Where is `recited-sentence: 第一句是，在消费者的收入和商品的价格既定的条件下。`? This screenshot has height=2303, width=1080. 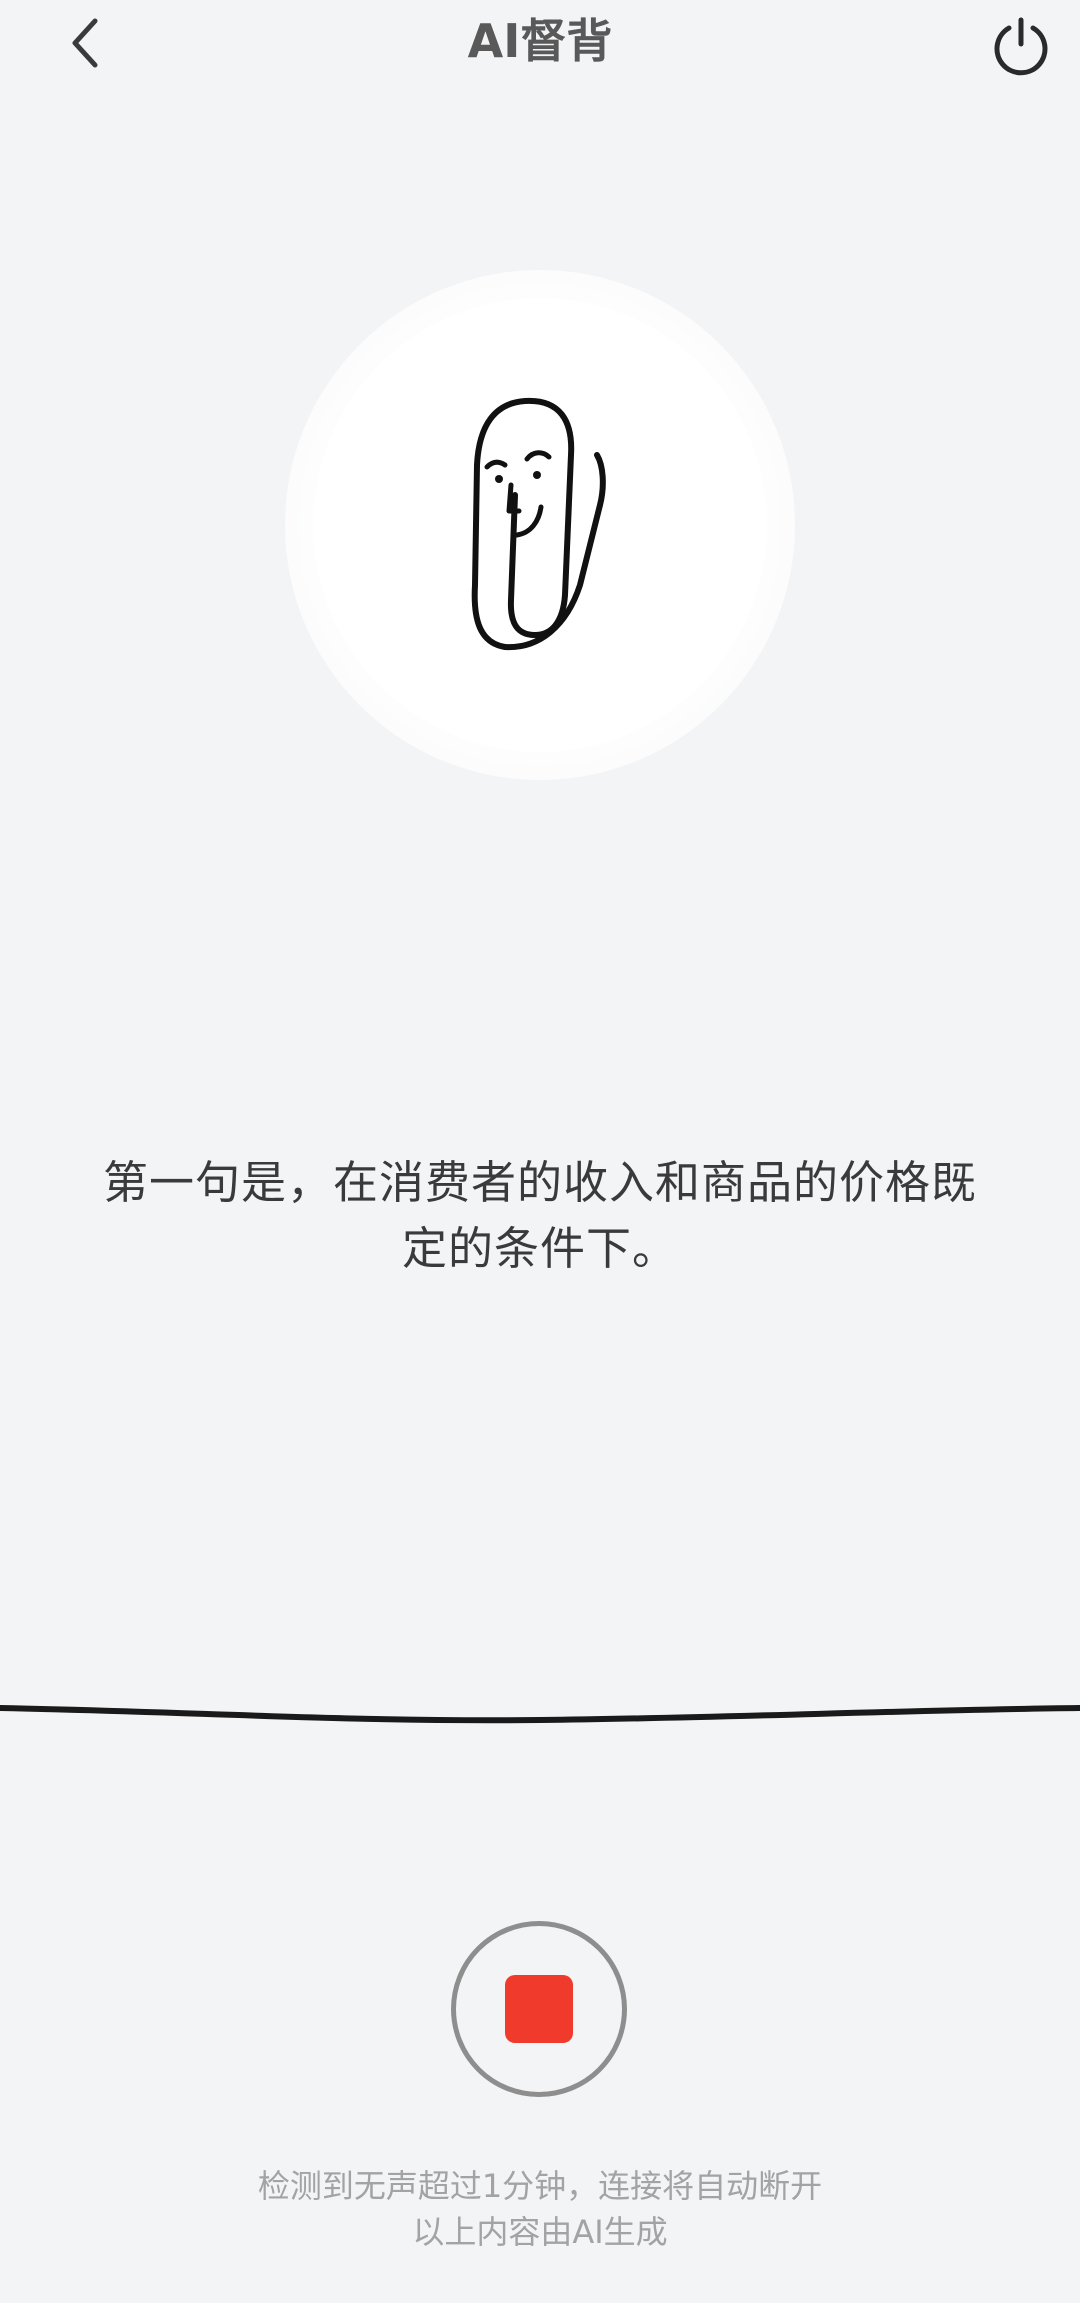
recited-sentence: 第一句是，在消费者的收入和商品的价格既定的条件下。 is located at coordinates (539, 1215).